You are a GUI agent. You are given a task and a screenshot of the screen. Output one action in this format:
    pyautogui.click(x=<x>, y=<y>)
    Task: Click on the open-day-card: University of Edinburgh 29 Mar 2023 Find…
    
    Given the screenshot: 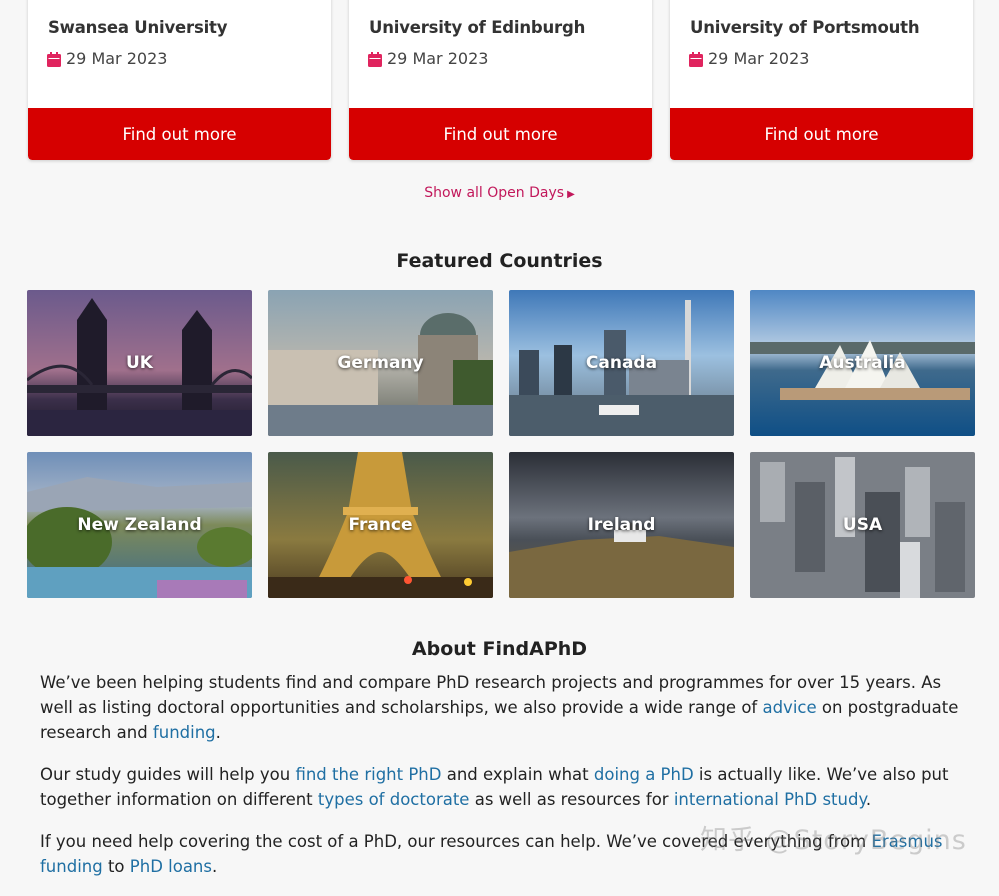 What is the action you would take?
    pyautogui.click(x=500, y=80)
    